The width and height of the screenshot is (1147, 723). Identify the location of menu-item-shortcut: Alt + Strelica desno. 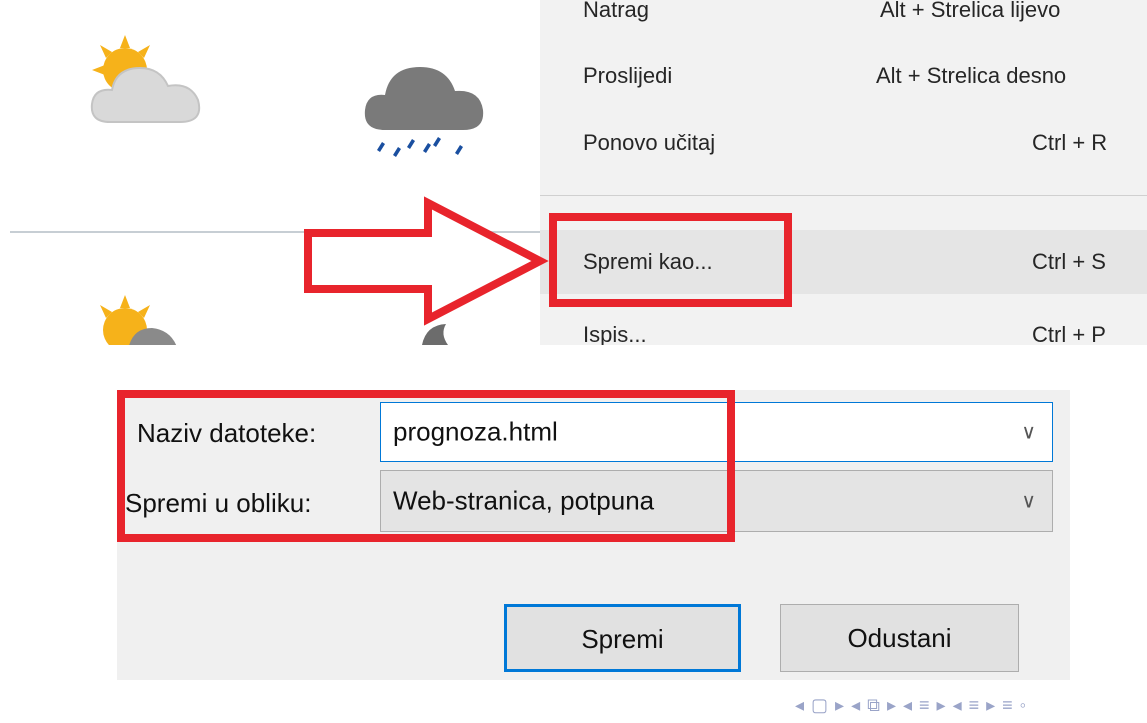
(971, 75).